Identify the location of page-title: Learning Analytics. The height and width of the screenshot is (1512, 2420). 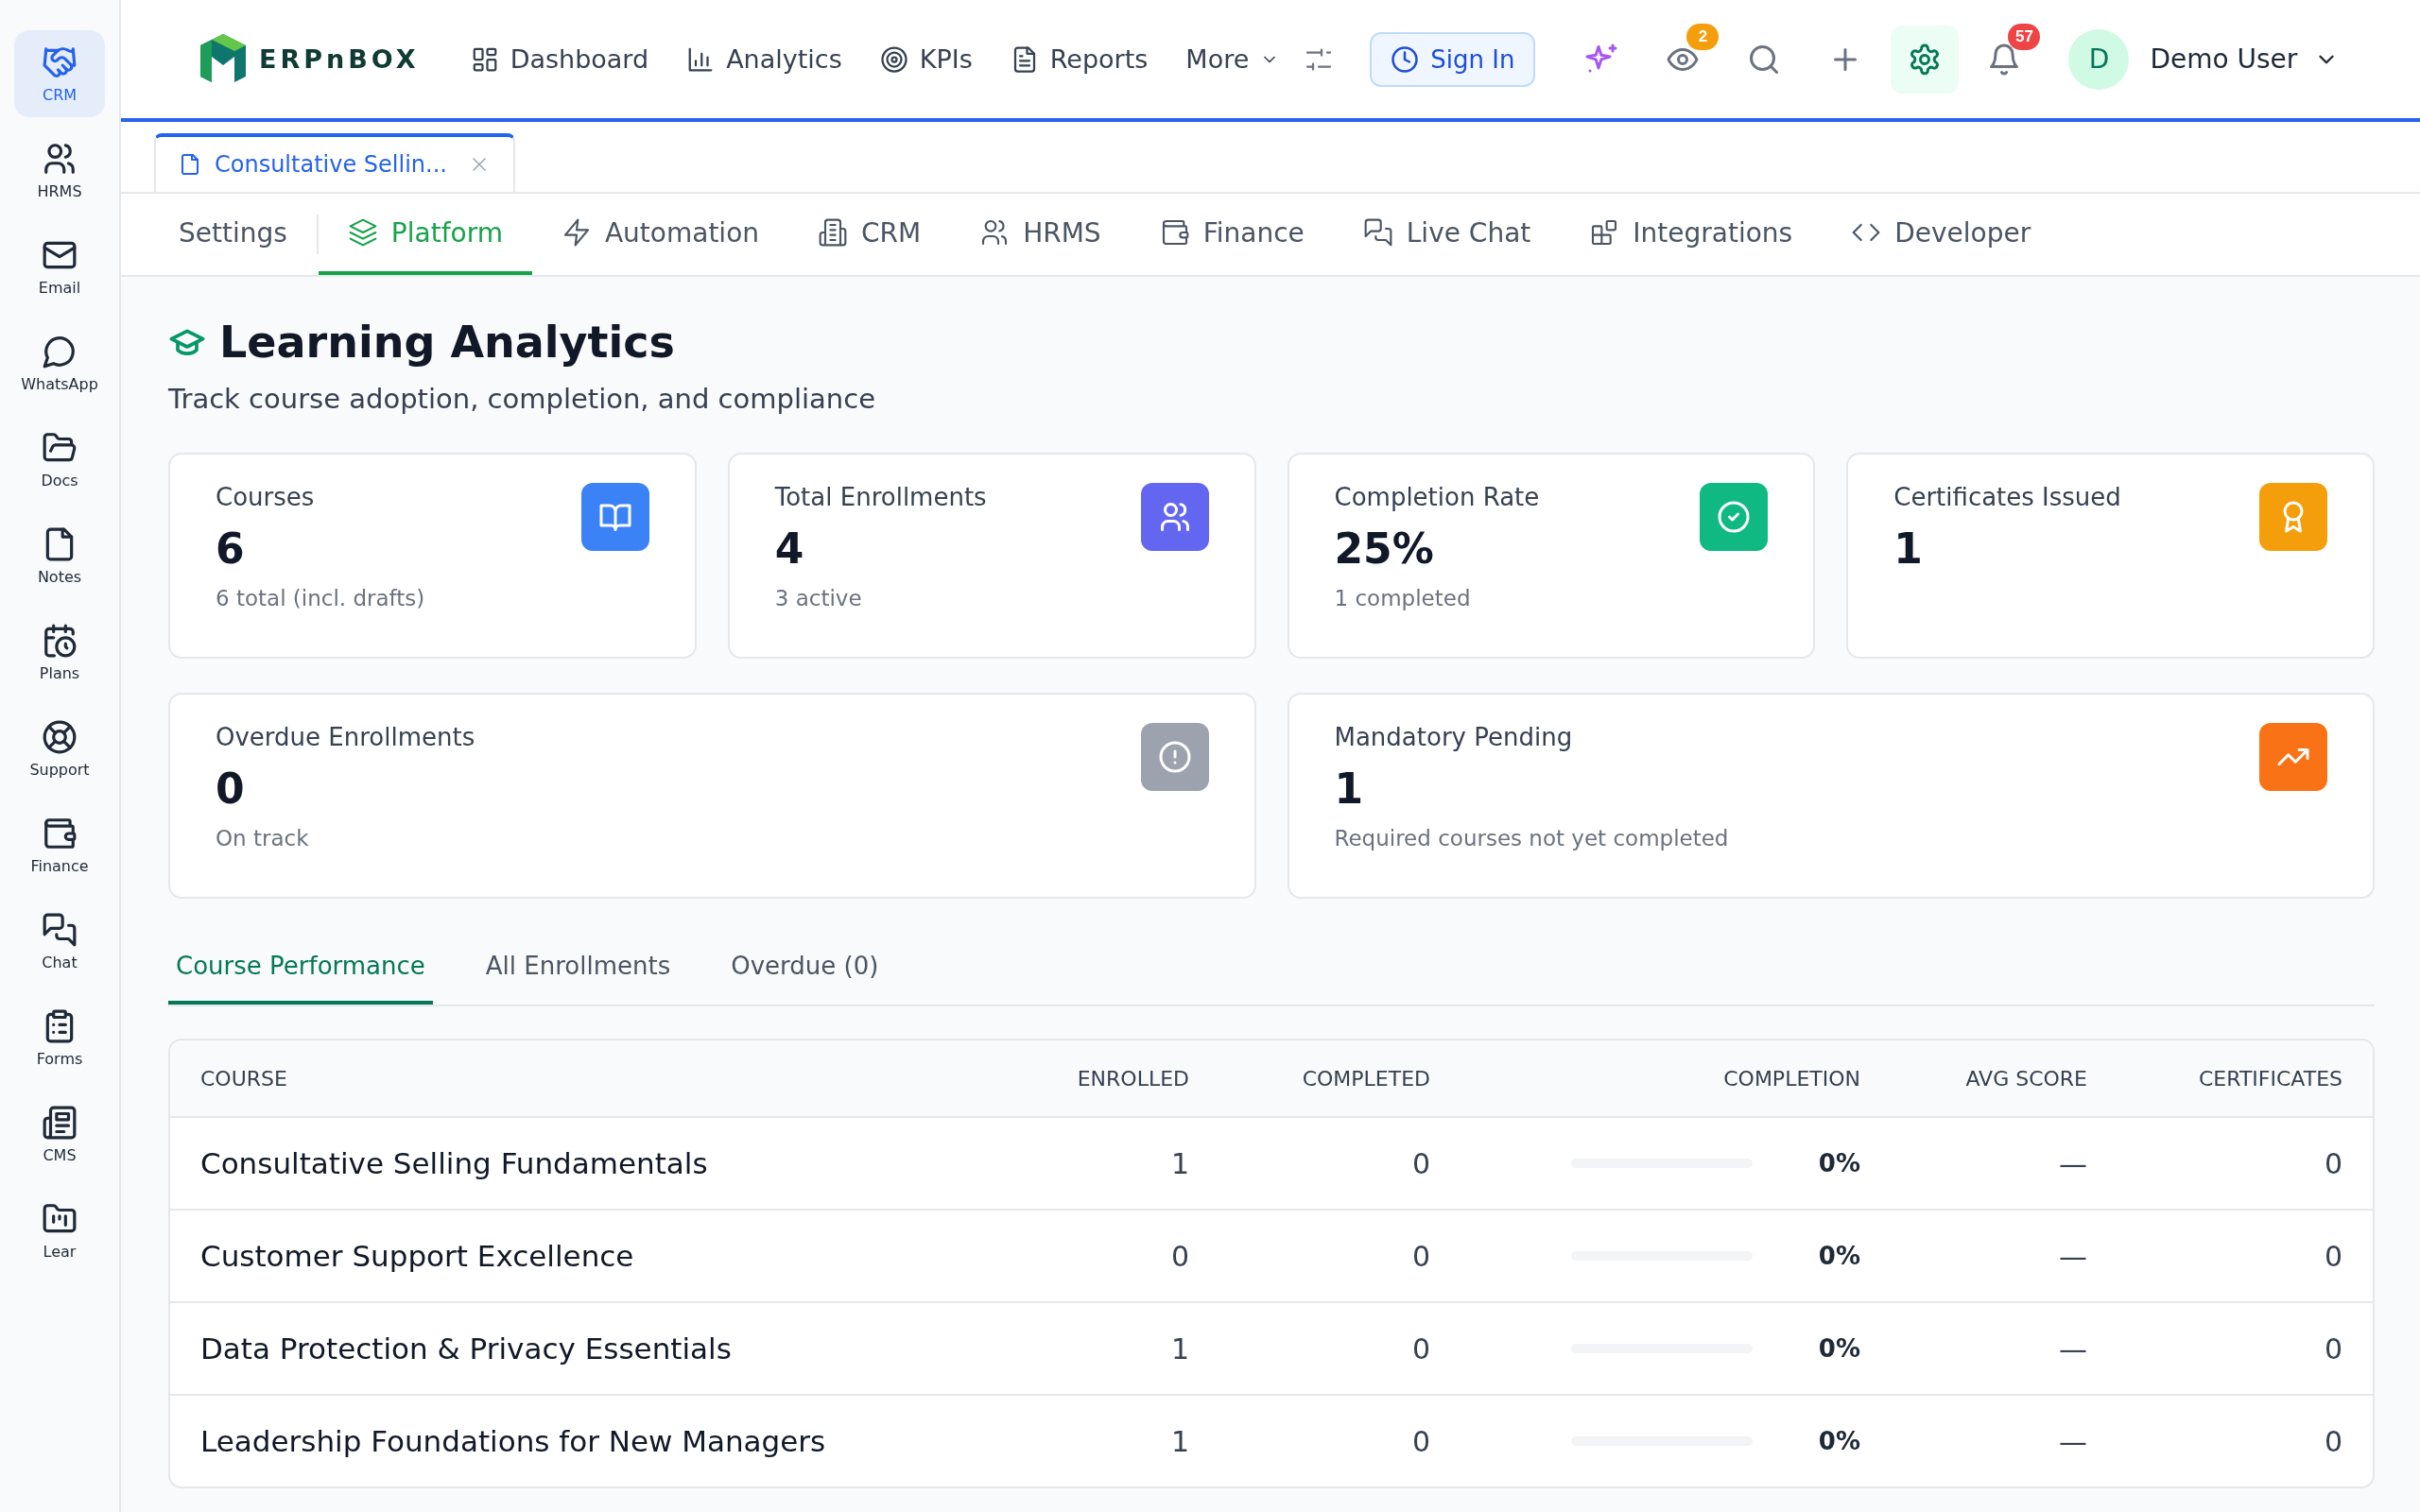
(447, 342).